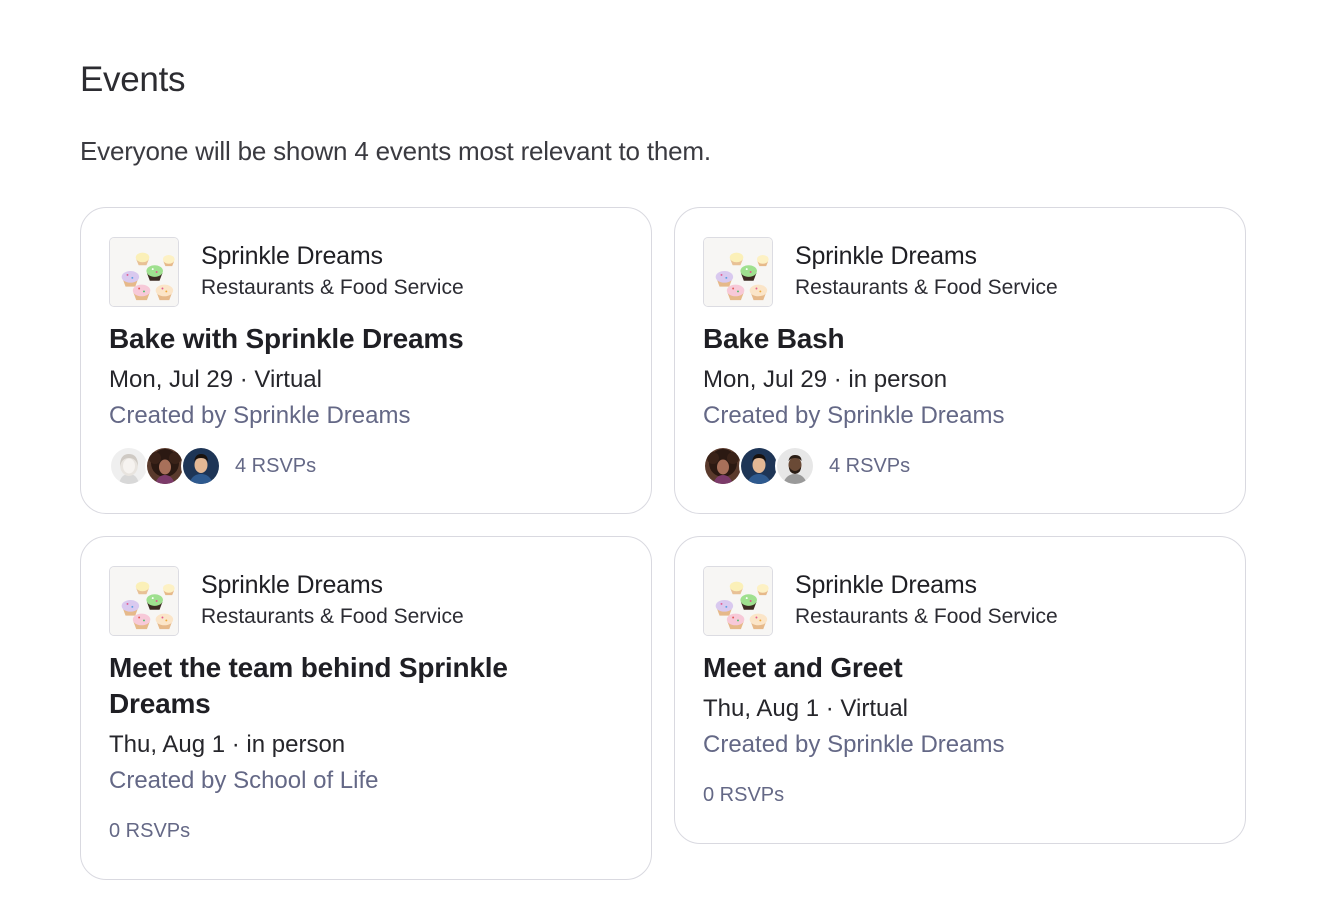 This screenshot has width=1318, height=902. Describe the element at coordinates (806, 708) in the screenshot. I see `event-date-format: Thu, Aug 1 · Virtual` at that location.